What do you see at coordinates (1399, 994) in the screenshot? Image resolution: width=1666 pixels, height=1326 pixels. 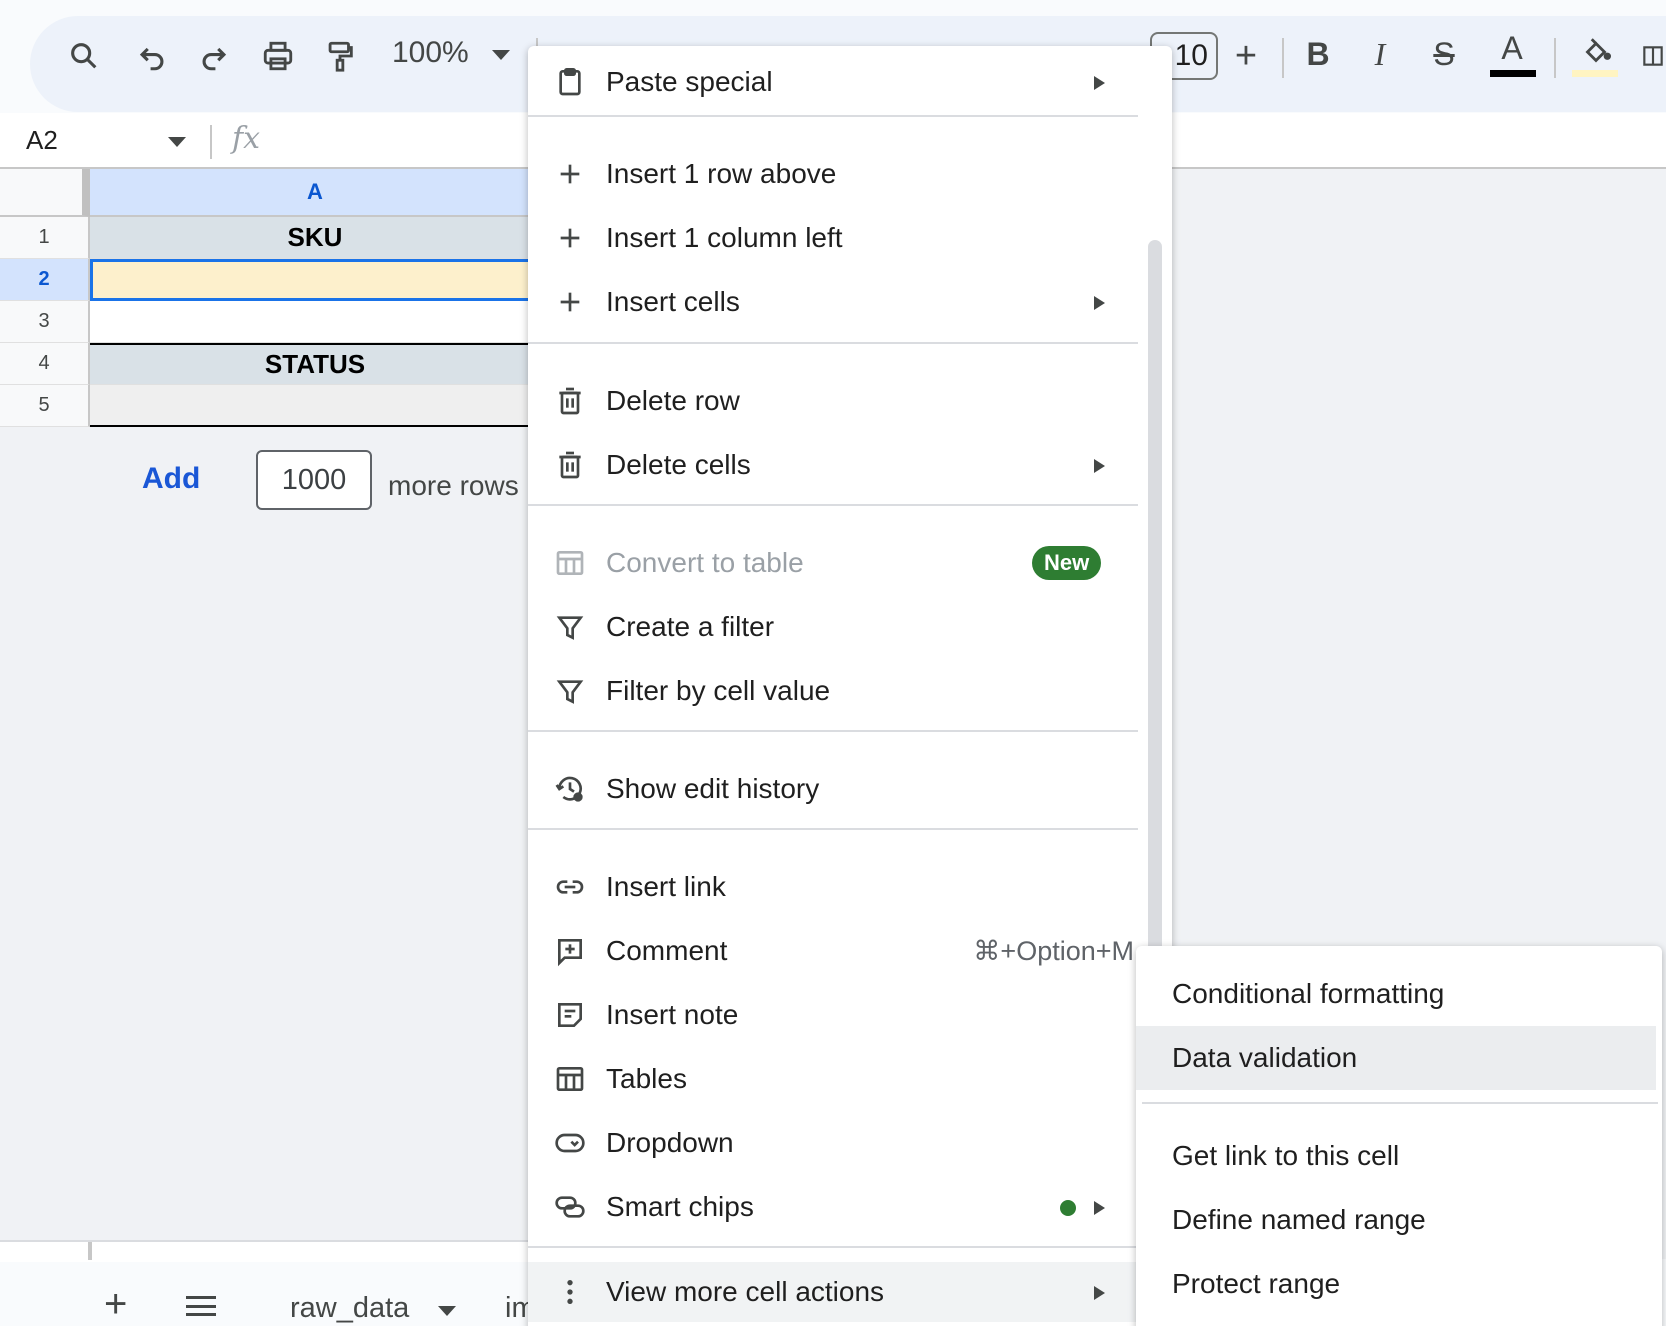 I see `submenu-item-conditional-formatting: Conditional formatting` at bounding box center [1399, 994].